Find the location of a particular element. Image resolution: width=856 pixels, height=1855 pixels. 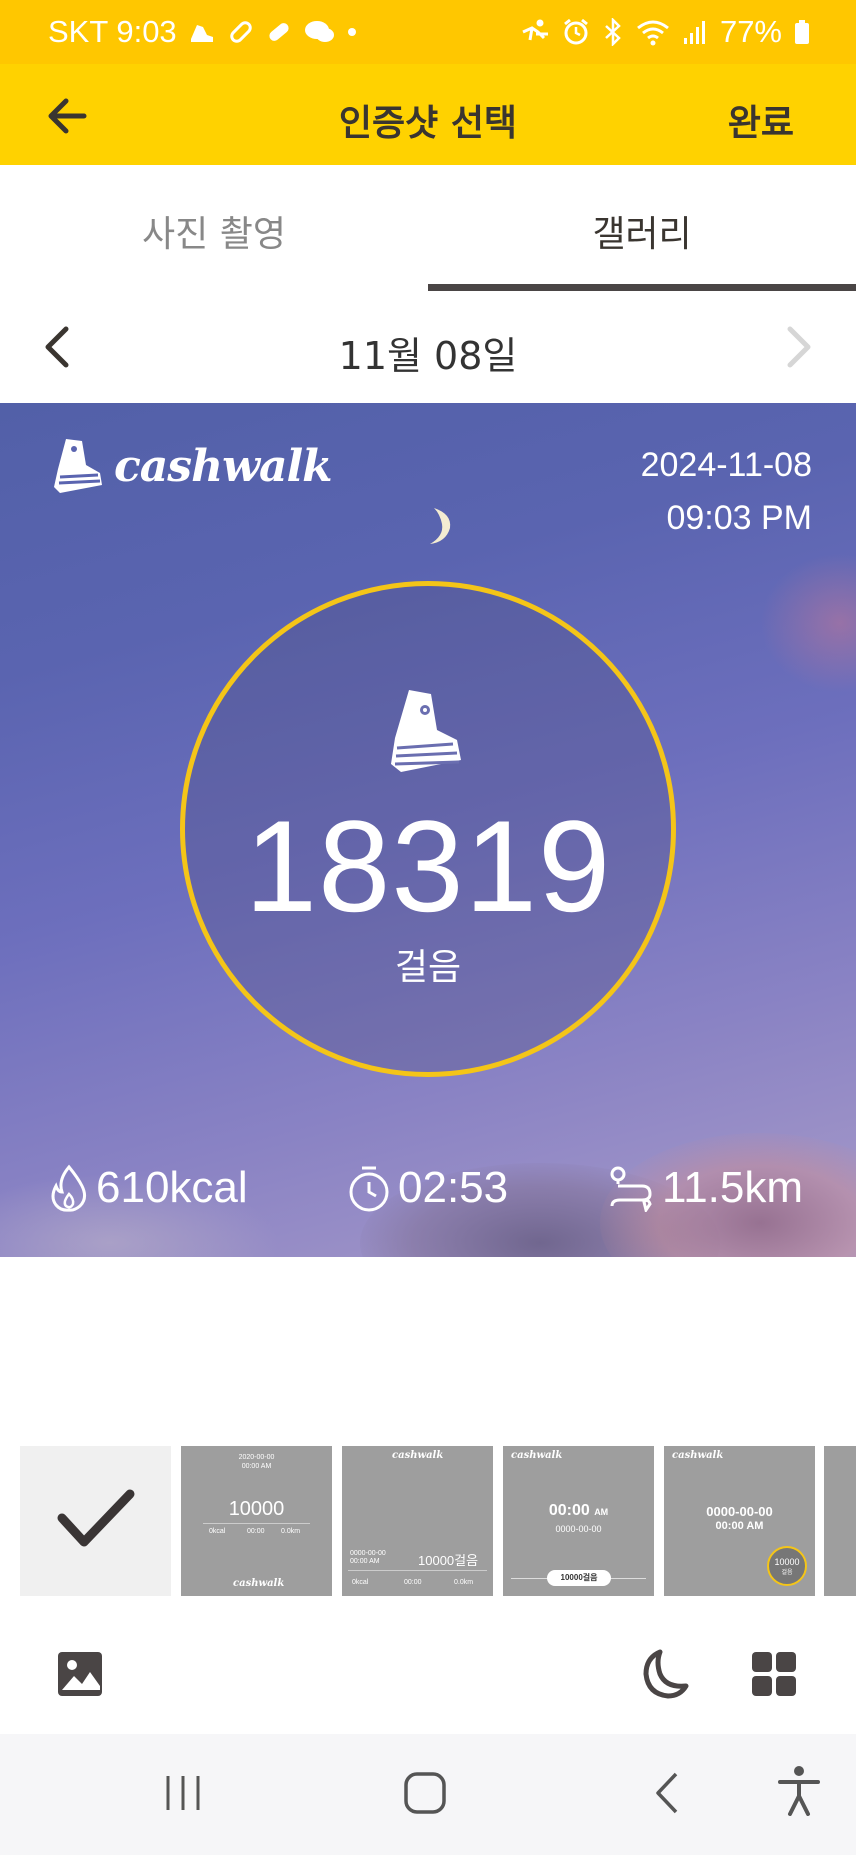

thumb-date: 2020-00-00 is located at coordinates (256, 1457).